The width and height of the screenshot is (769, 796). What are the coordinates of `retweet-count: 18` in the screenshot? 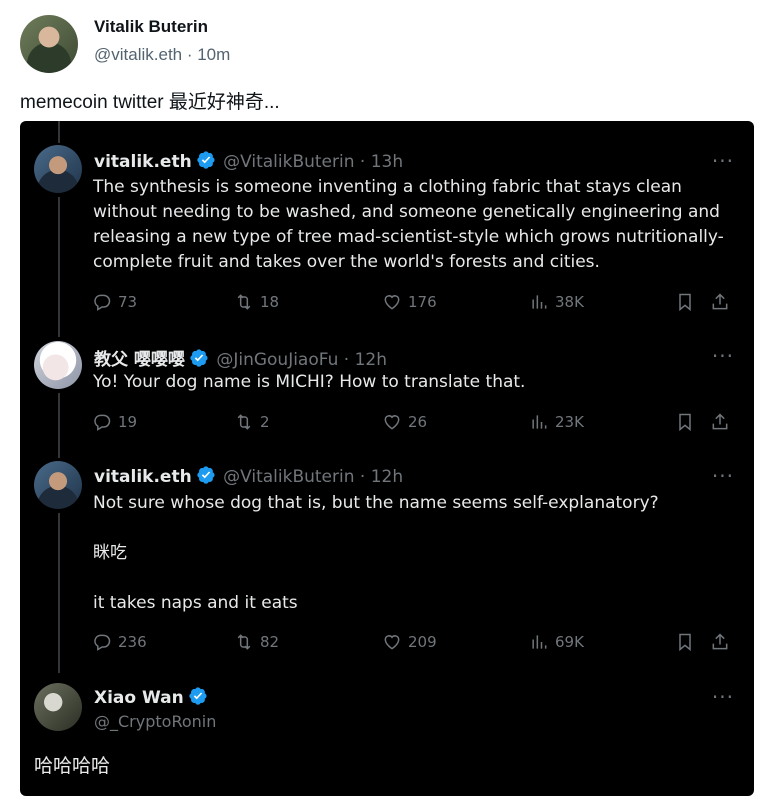 It's located at (270, 302).